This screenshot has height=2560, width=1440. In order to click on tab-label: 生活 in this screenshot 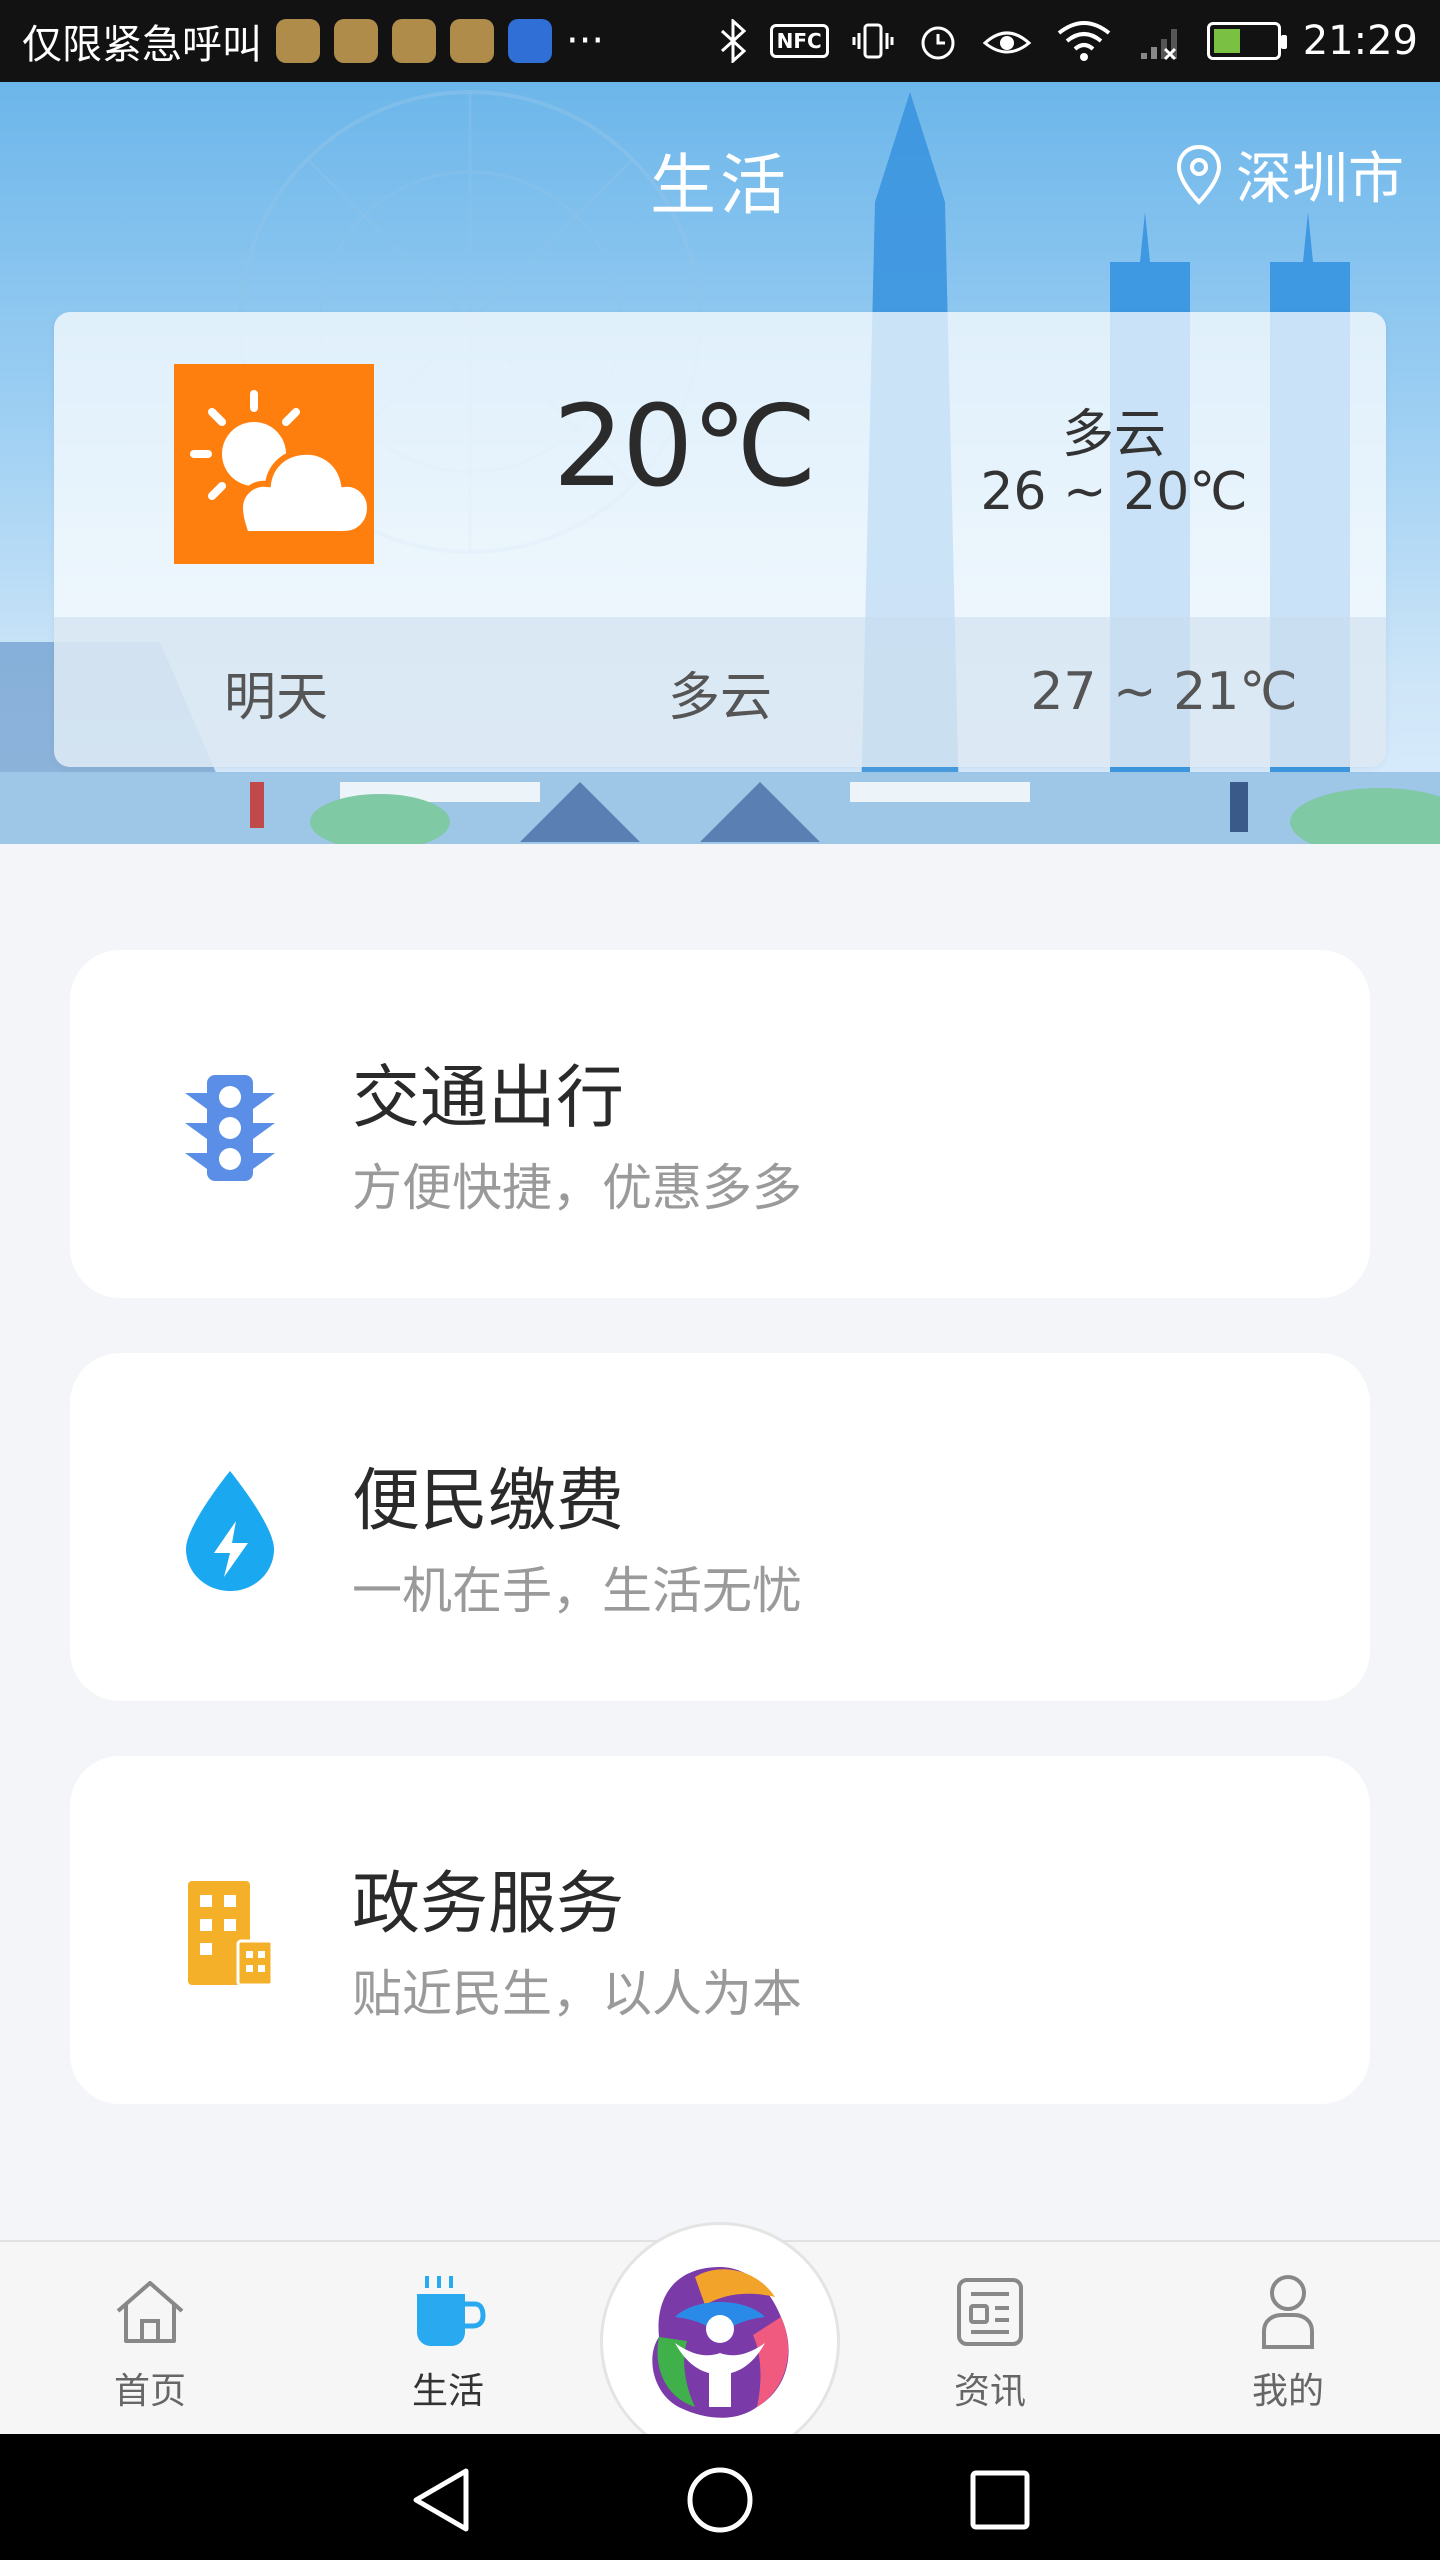, I will do `click(447, 2391)`.